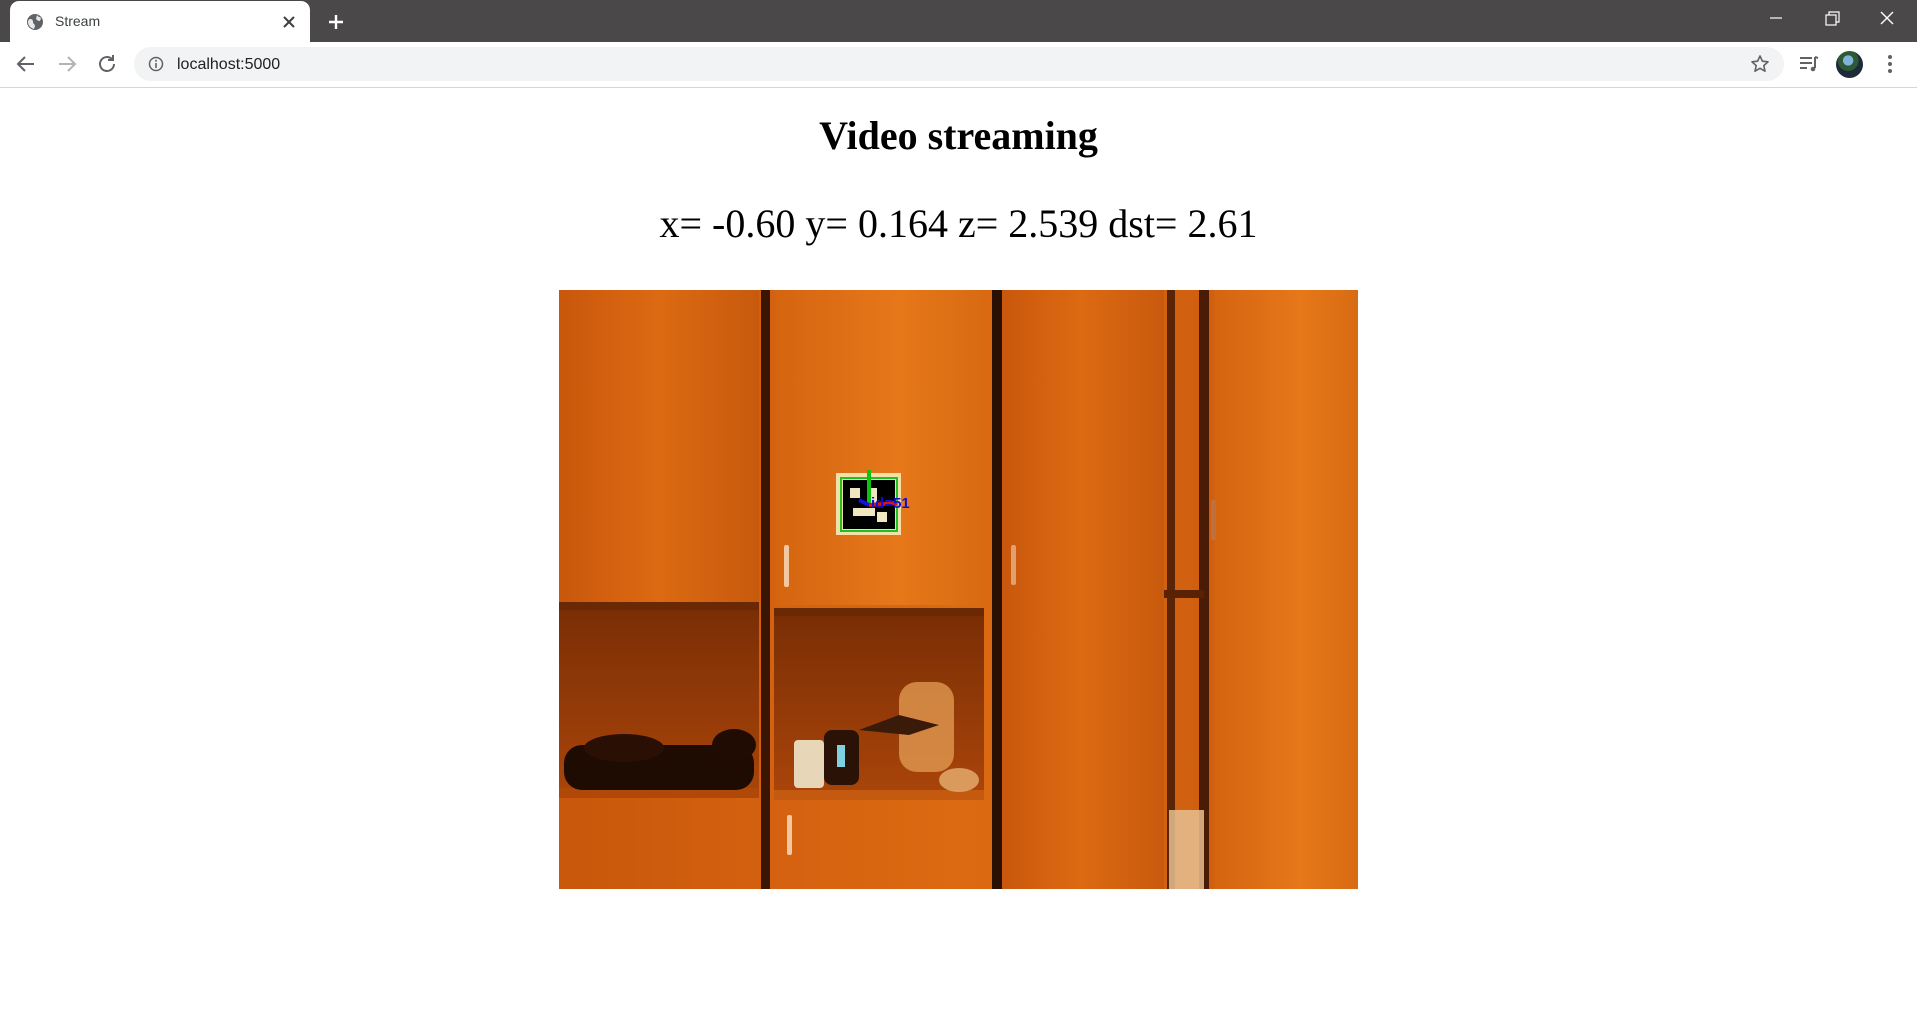  I want to click on x-value: -0.60, so click(754, 223).